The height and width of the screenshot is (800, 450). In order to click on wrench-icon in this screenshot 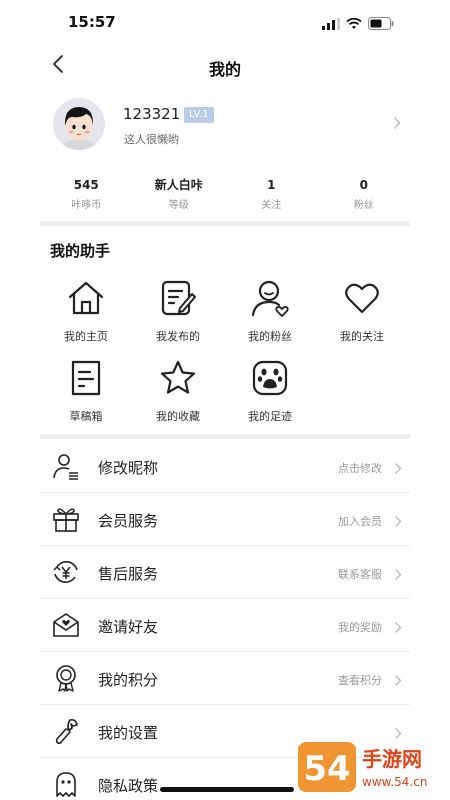, I will do `click(66, 731)`.